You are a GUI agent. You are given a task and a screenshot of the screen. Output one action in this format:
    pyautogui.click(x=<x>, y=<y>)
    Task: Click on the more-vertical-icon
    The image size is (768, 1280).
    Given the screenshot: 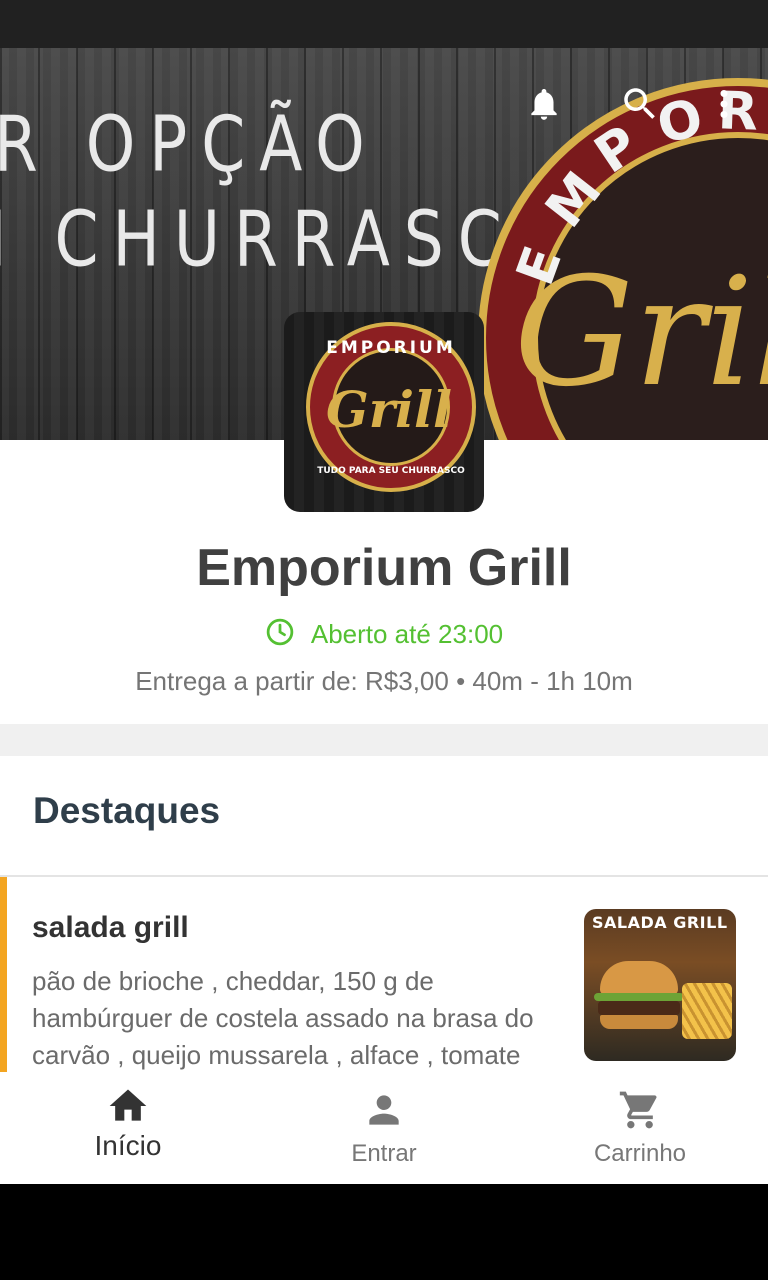 What is the action you would take?
    pyautogui.click(x=724, y=104)
    